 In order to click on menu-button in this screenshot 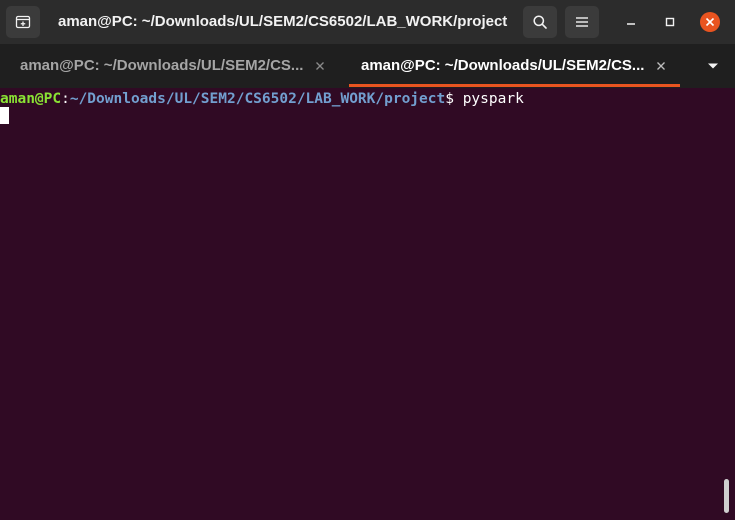, I will do `click(582, 22)`.